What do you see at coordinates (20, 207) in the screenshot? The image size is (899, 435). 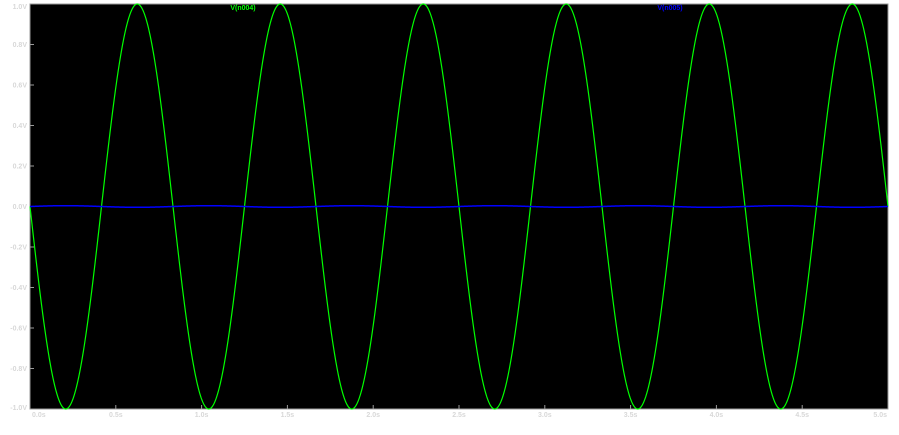 I see `y-tick-label: 0.0V` at bounding box center [20, 207].